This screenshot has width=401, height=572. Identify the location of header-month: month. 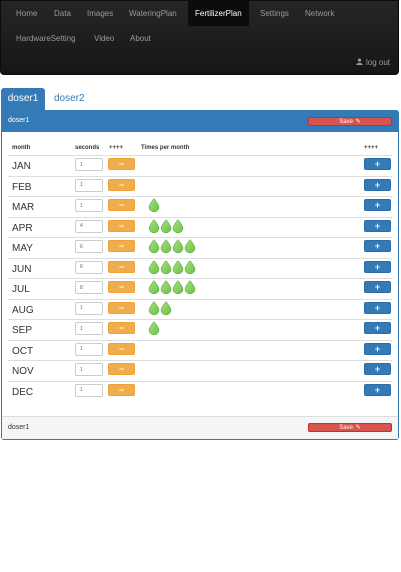
(21, 148).